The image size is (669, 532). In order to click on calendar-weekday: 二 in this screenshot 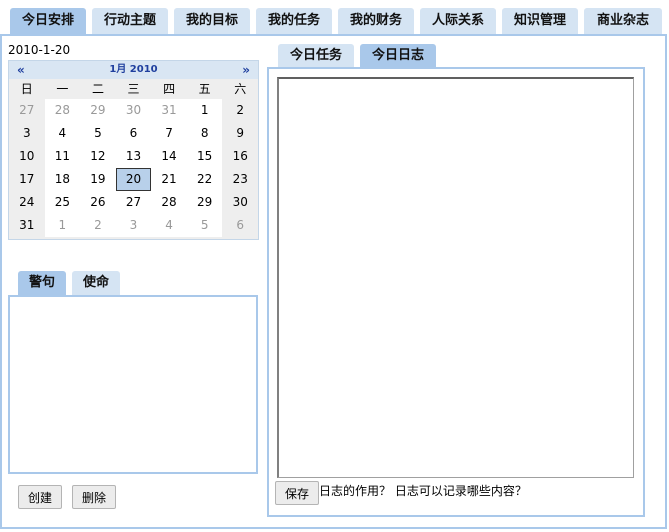, I will do `click(97, 89)`.